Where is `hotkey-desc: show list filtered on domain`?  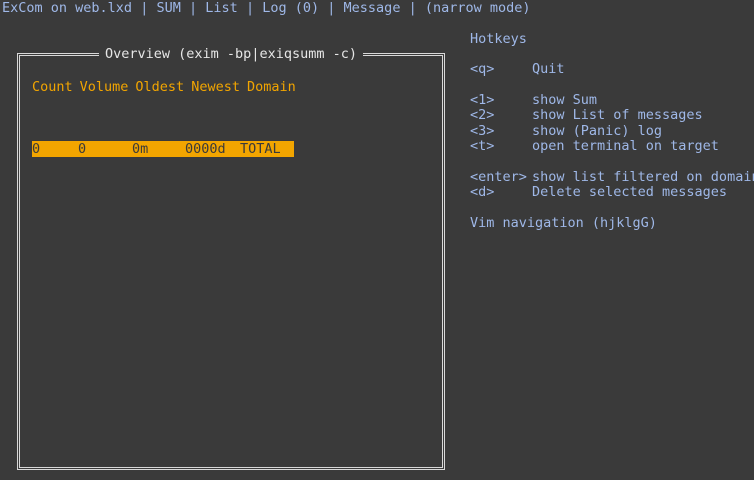
hotkey-desc: show list filtered on domain is located at coordinates (643, 176).